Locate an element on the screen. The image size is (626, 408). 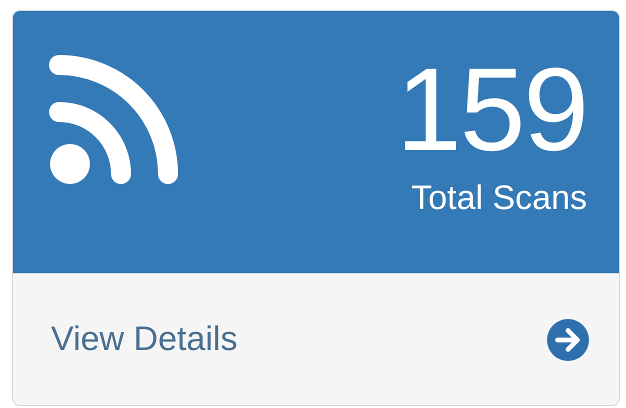
scan-count: 159 is located at coordinates (491, 110).